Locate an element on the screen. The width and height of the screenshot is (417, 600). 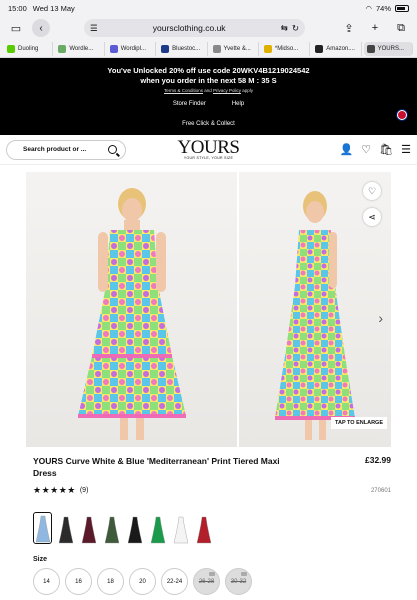
wishlist-icon: ♡ is located at coordinates (366, 149).